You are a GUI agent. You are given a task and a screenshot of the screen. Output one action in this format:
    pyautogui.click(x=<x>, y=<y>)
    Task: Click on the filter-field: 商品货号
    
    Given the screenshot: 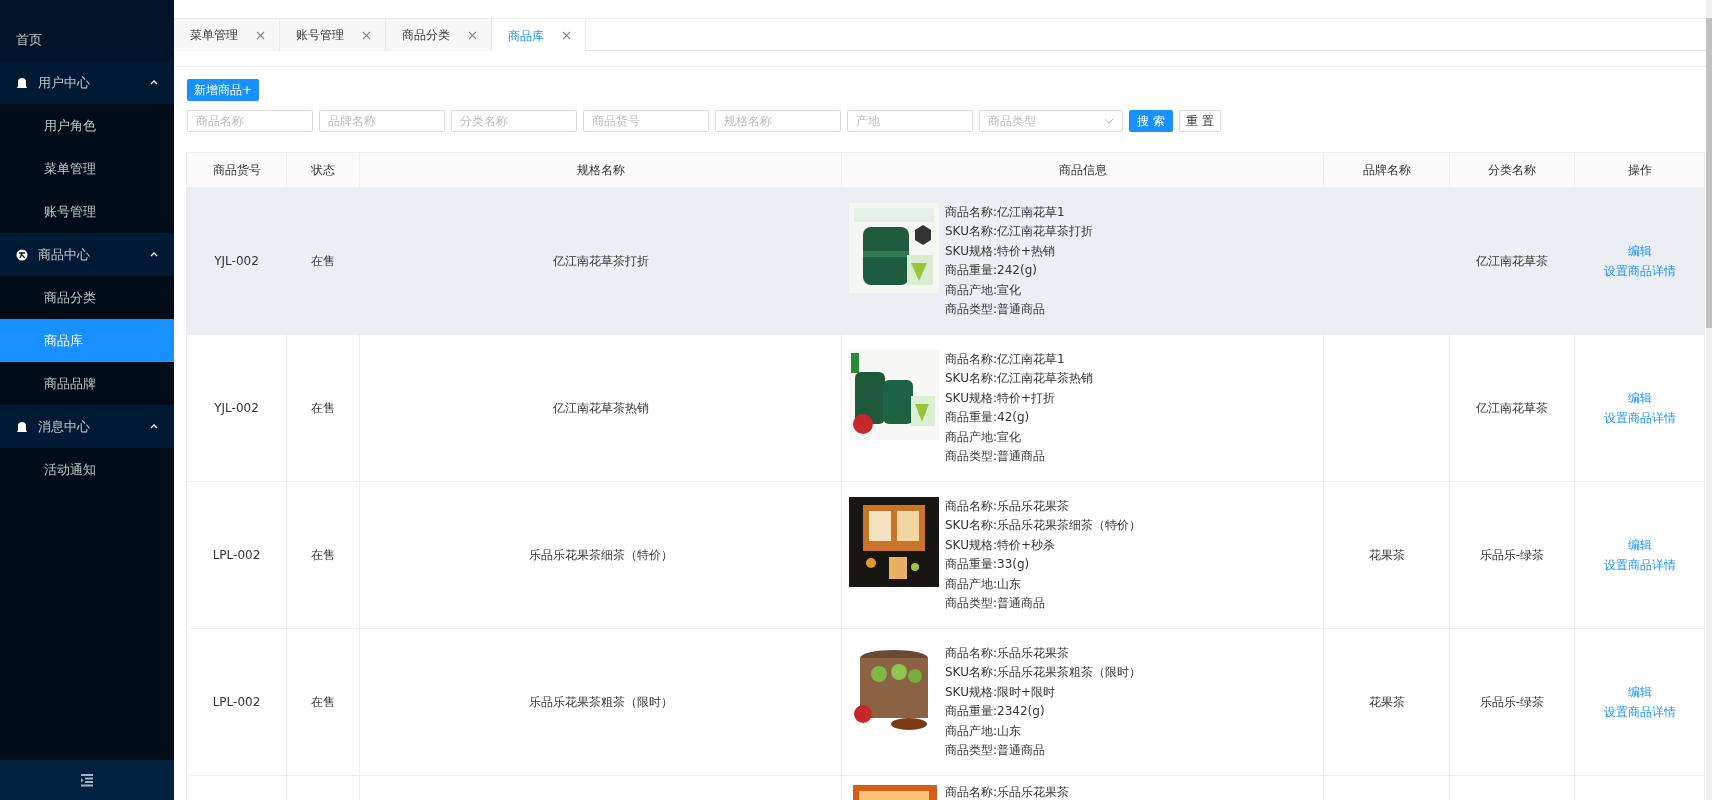 What is the action you would take?
    pyautogui.click(x=646, y=121)
    